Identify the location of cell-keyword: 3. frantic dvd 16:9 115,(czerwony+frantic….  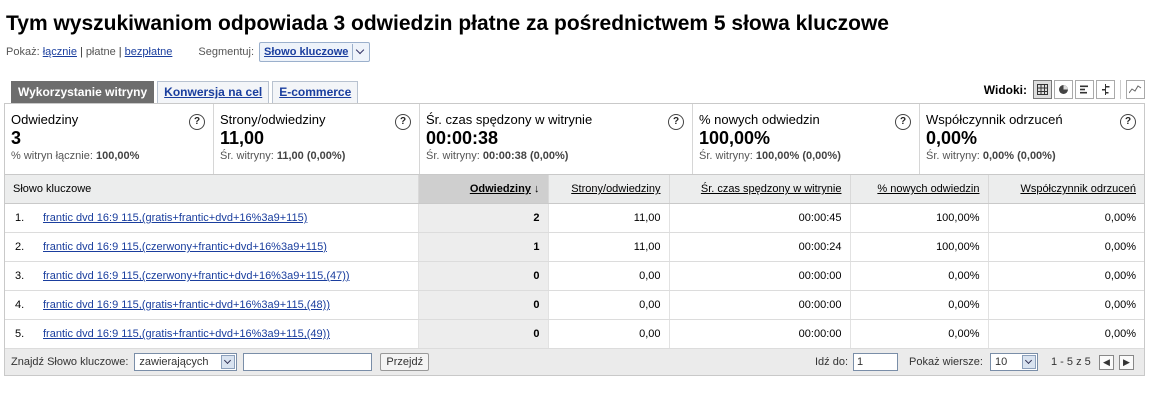
(211, 276).